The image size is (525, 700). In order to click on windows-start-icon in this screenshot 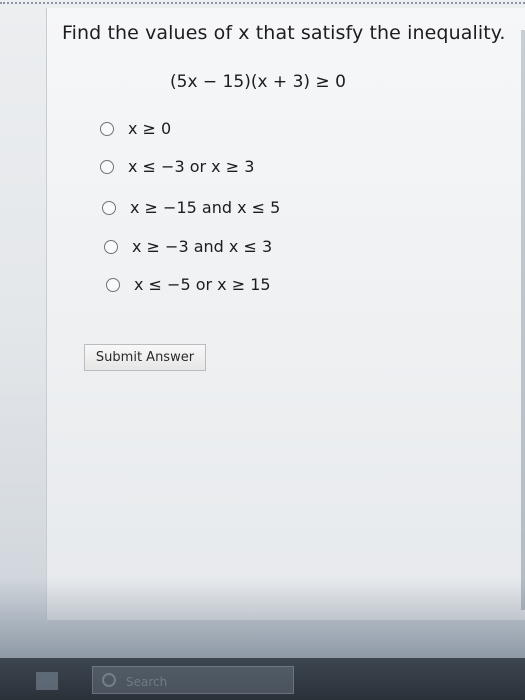, I will do `click(47, 681)`.